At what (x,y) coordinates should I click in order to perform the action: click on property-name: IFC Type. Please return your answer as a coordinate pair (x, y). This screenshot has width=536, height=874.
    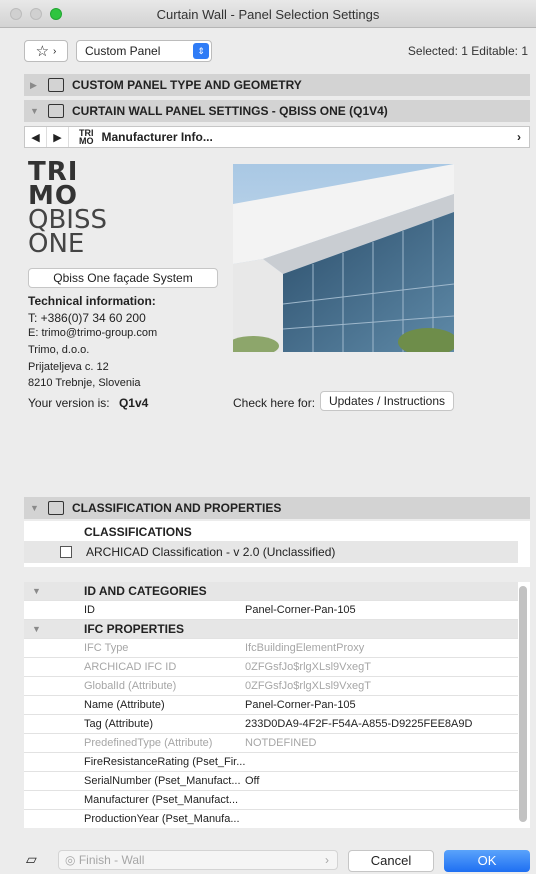
    Looking at the image, I should click on (106, 648).